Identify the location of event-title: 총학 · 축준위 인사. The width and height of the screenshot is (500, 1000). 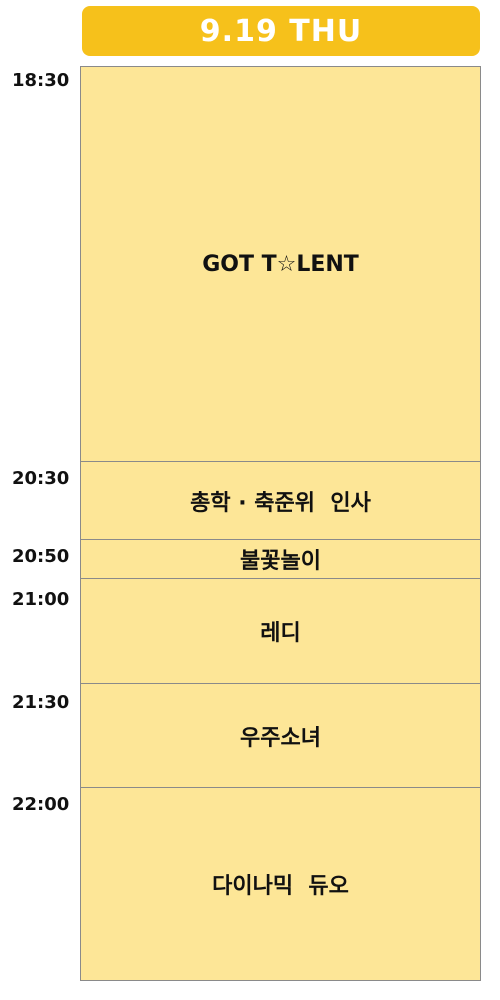
(280, 503).